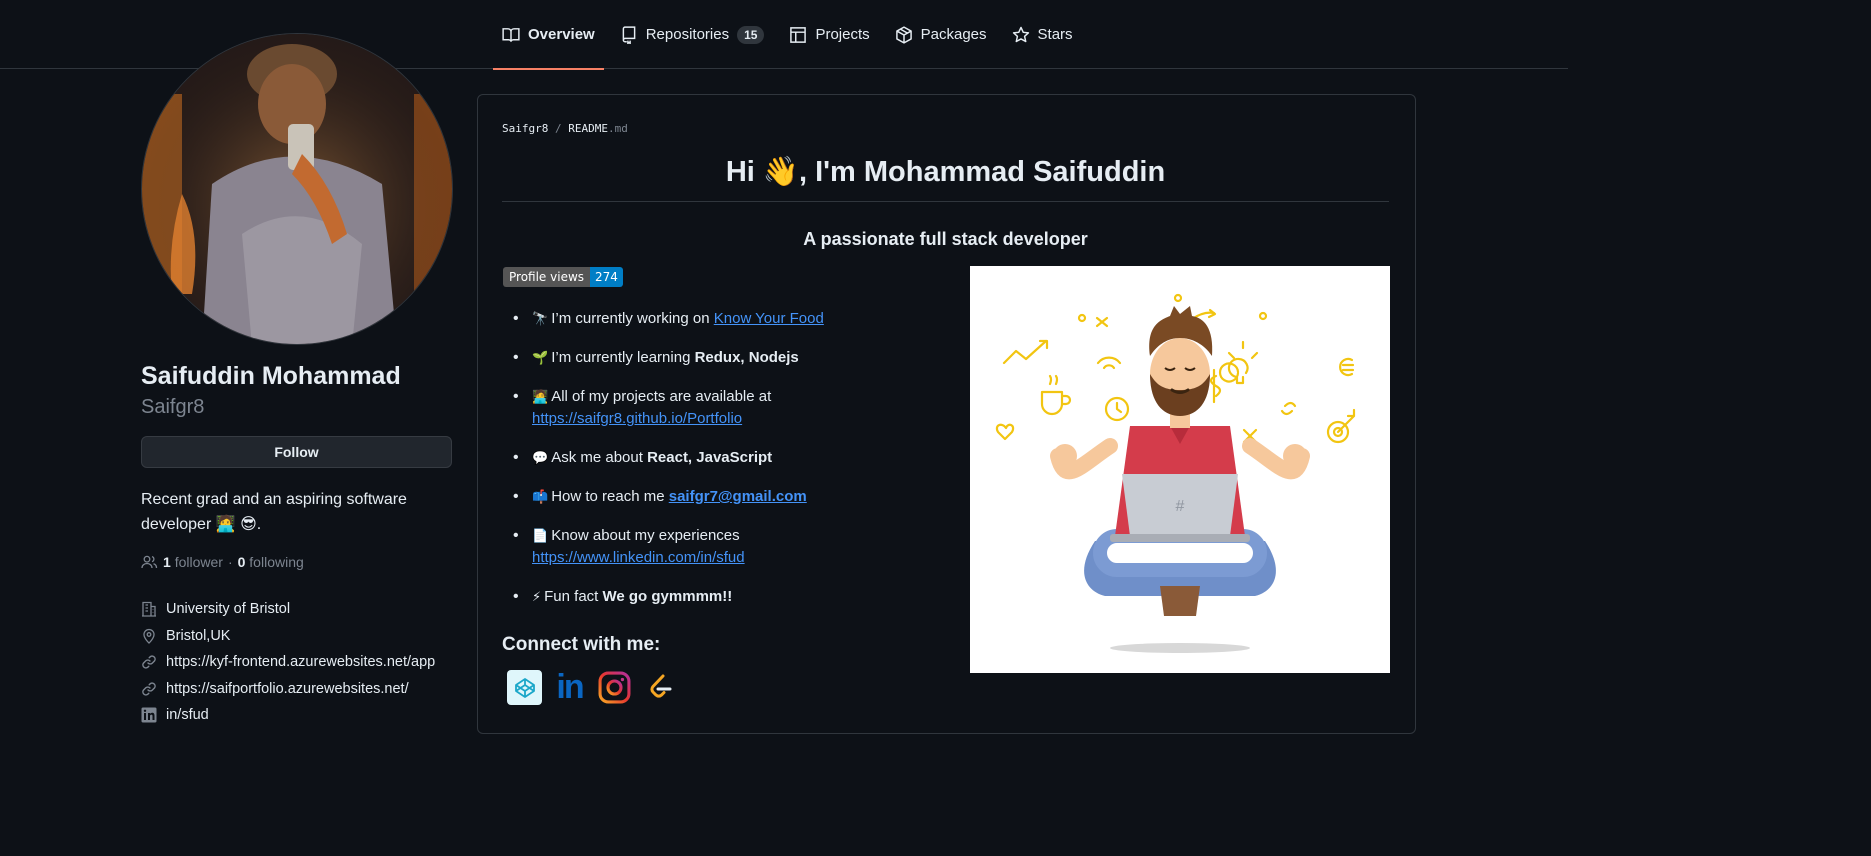 The image size is (1871, 856). I want to click on laptop-hash-text: #, so click(1180, 506).